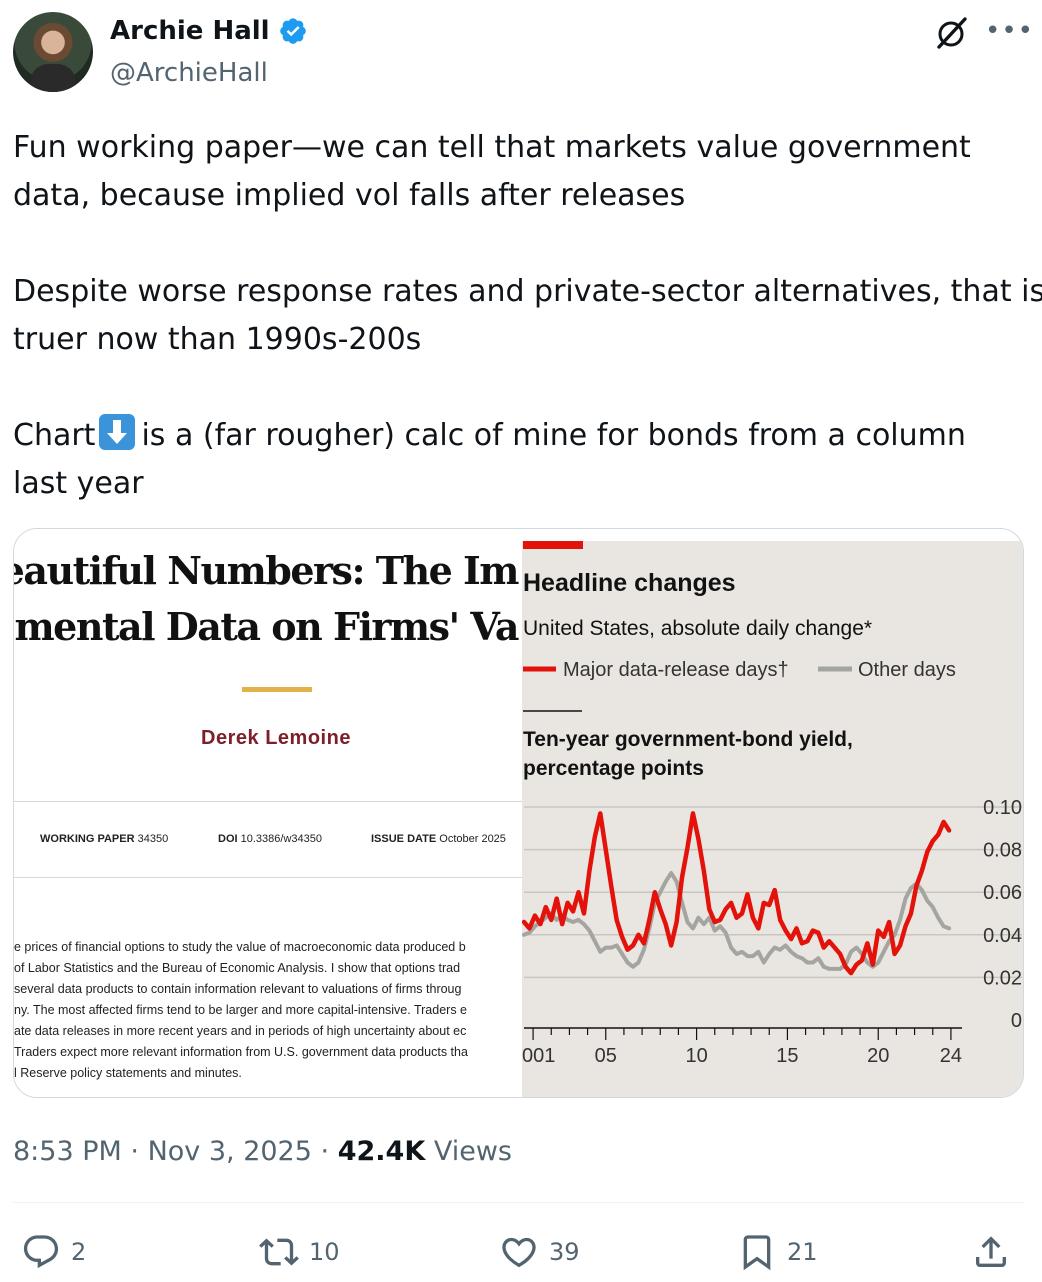 Image resolution: width=1042 pixels, height=1282 pixels. I want to click on author-handle: @ArchieHall, so click(189, 73).